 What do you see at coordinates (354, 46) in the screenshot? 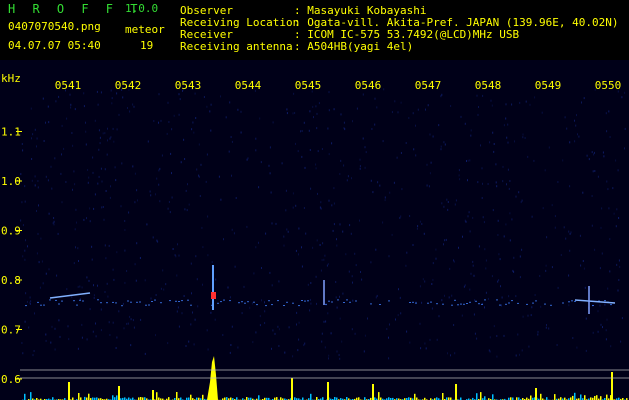
I see `antenna-value: : A504HB(yagi 4el)` at bounding box center [354, 46].